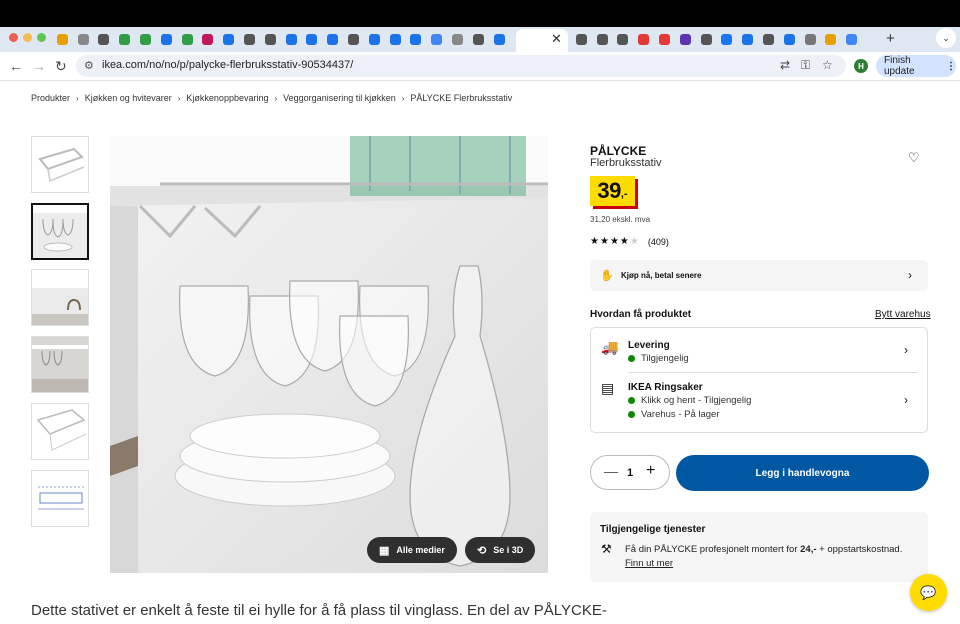  Describe the element at coordinates (60, 498) in the screenshot. I see `thumbnail-dimensions` at that location.